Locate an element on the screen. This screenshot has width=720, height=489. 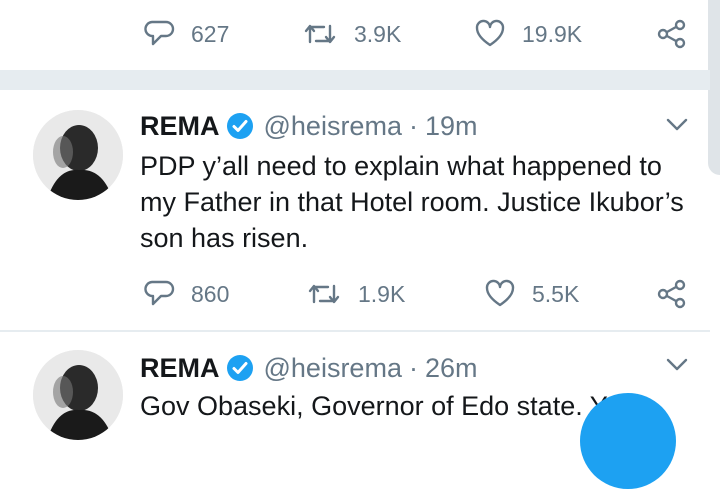
like-count: 5.5K is located at coordinates (556, 293).